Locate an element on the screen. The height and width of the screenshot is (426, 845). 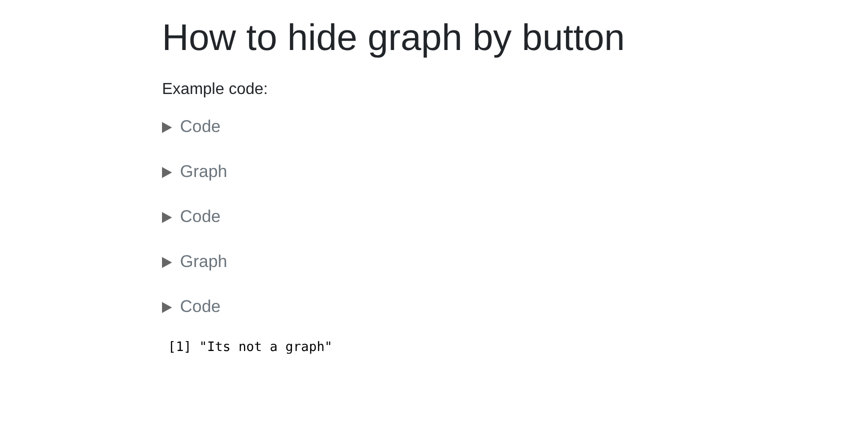
code-output: [1] "Its not a graph" is located at coordinates (250, 347).